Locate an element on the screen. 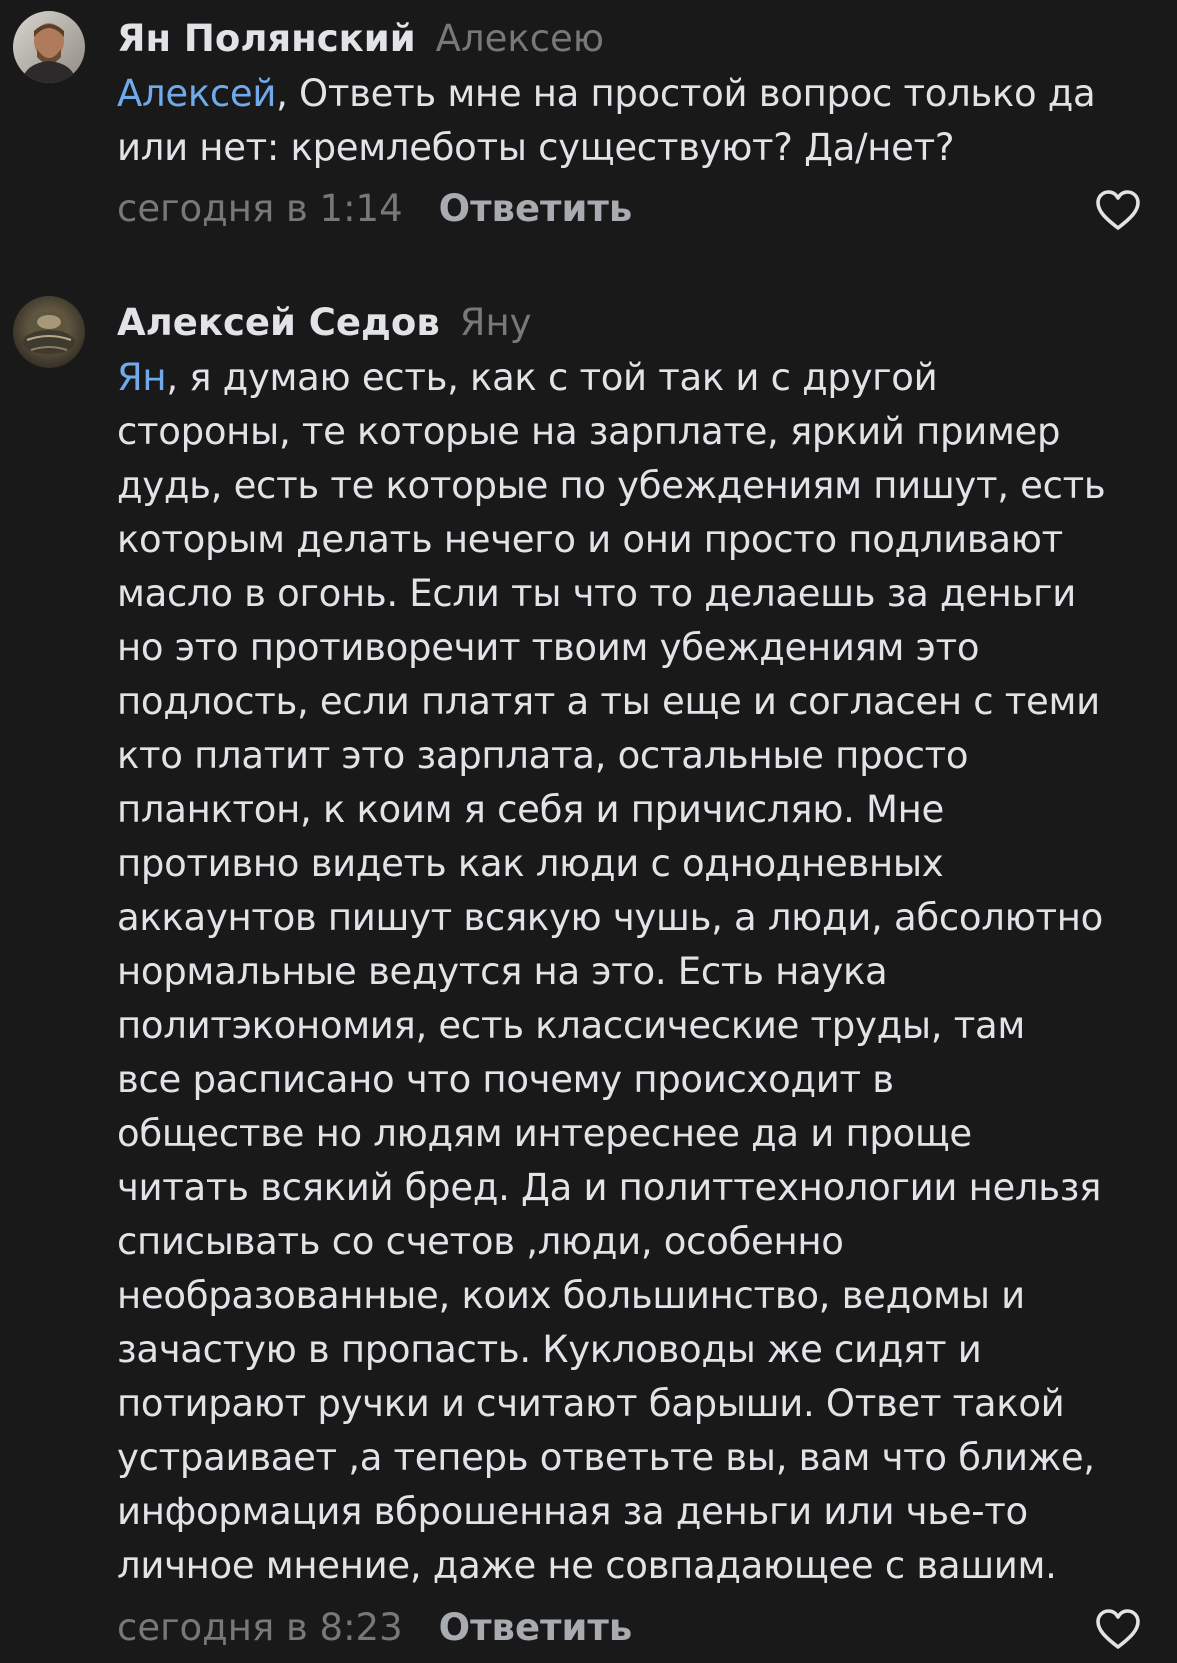 Image resolution: width=1177 pixels, height=1663 pixels. avatar-aleksey-sedov is located at coordinates (49, 332).